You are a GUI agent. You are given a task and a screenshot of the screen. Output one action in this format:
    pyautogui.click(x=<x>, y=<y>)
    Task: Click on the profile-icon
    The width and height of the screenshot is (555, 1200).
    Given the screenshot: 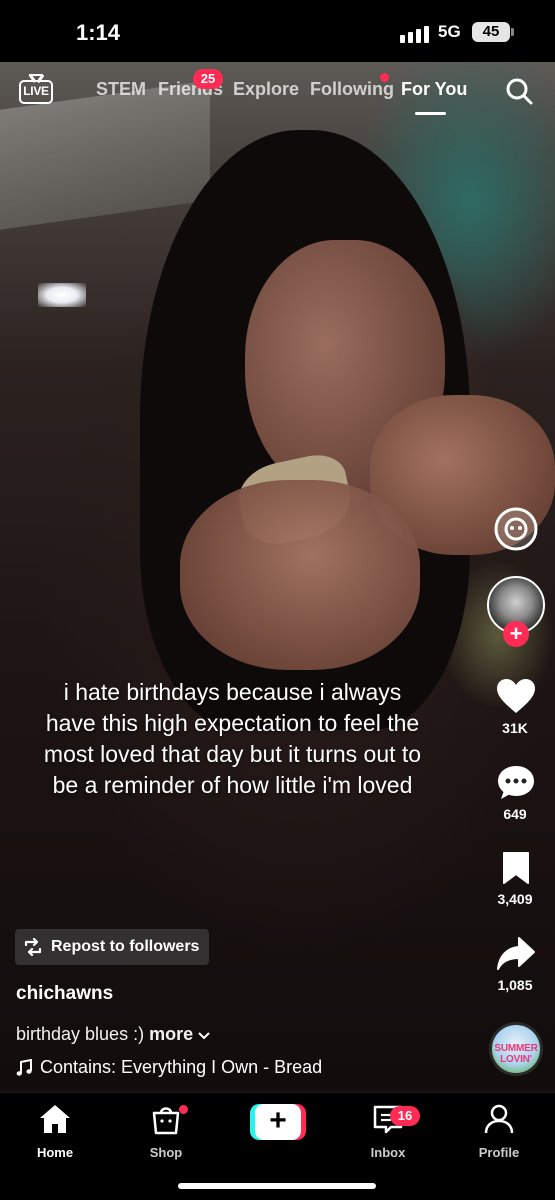 What is the action you would take?
    pyautogui.click(x=499, y=1119)
    